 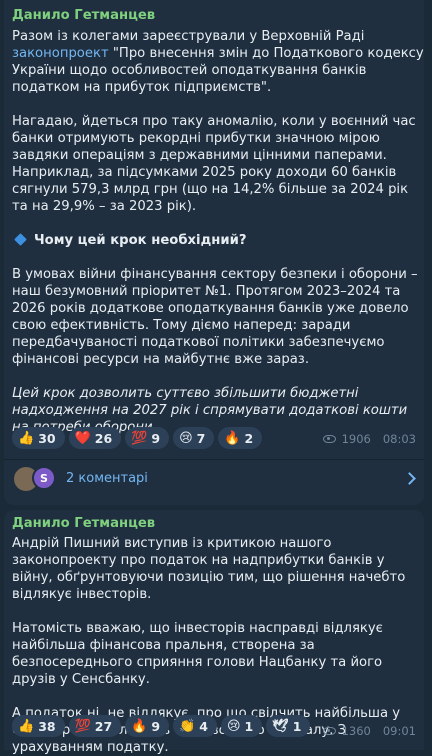 I want to click on post-heading: Чому цей крок необхідний?, so click(x=218, y=240).